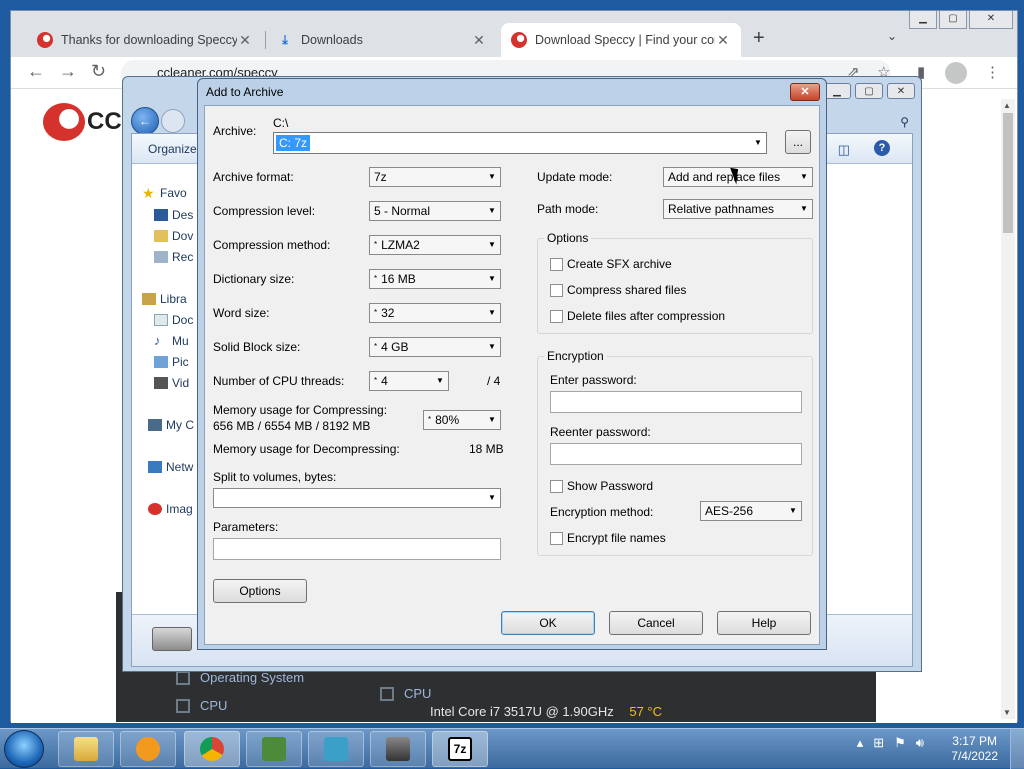 The height and width of the screenshot is (769, 1024). I want to click on options-button: Options, so click(260, 591).